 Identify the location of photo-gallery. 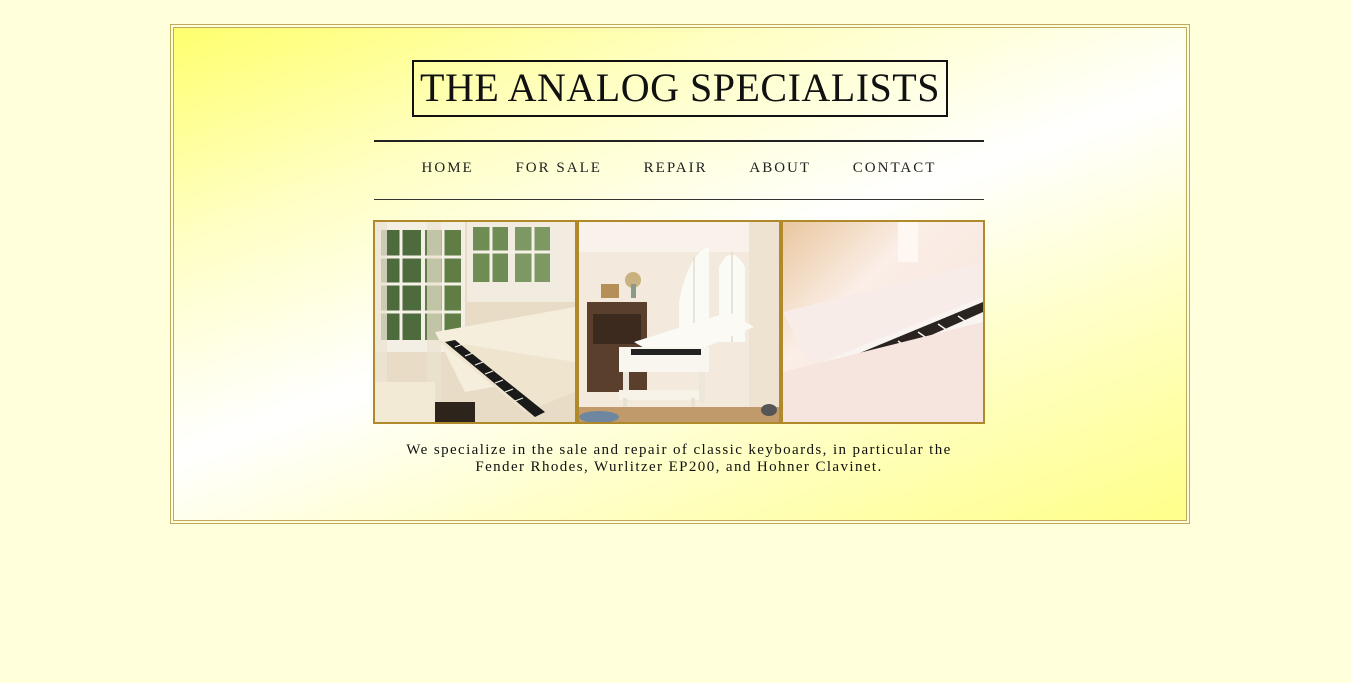
(679, 322).